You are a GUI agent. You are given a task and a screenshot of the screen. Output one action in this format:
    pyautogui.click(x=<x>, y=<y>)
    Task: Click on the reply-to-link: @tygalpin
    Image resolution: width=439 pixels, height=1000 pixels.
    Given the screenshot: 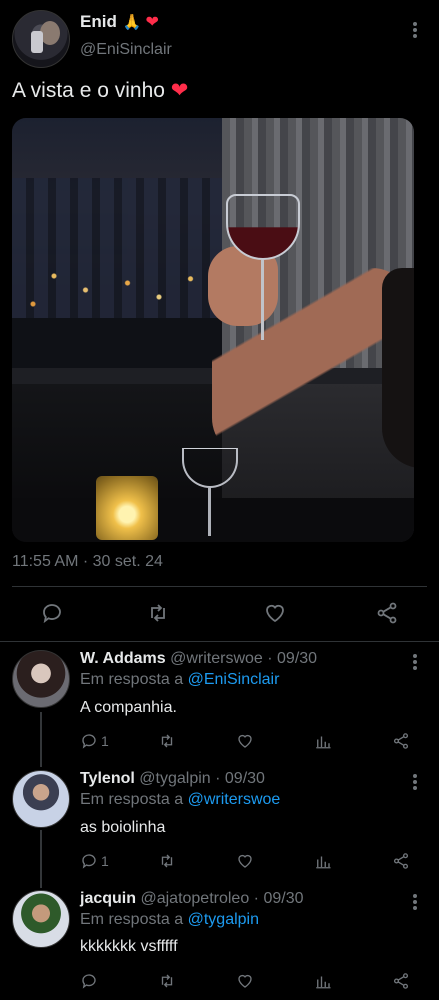 What is the action you would take?
    pyautogui.click(x=223, y=919)
    